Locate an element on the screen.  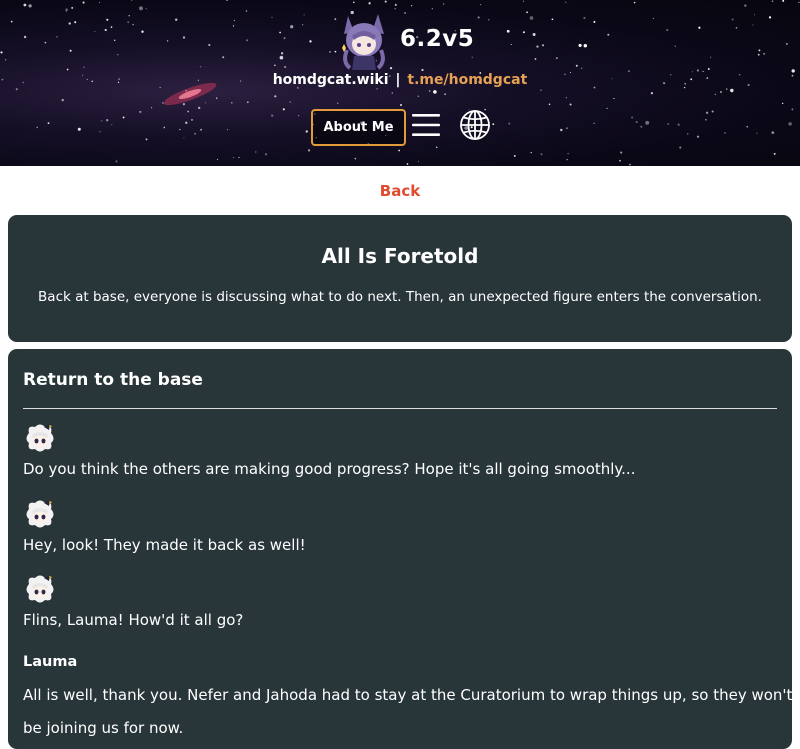
dialogue-line: Flins, Lauma! How'd it all go? is located at coordinates (133, 620).